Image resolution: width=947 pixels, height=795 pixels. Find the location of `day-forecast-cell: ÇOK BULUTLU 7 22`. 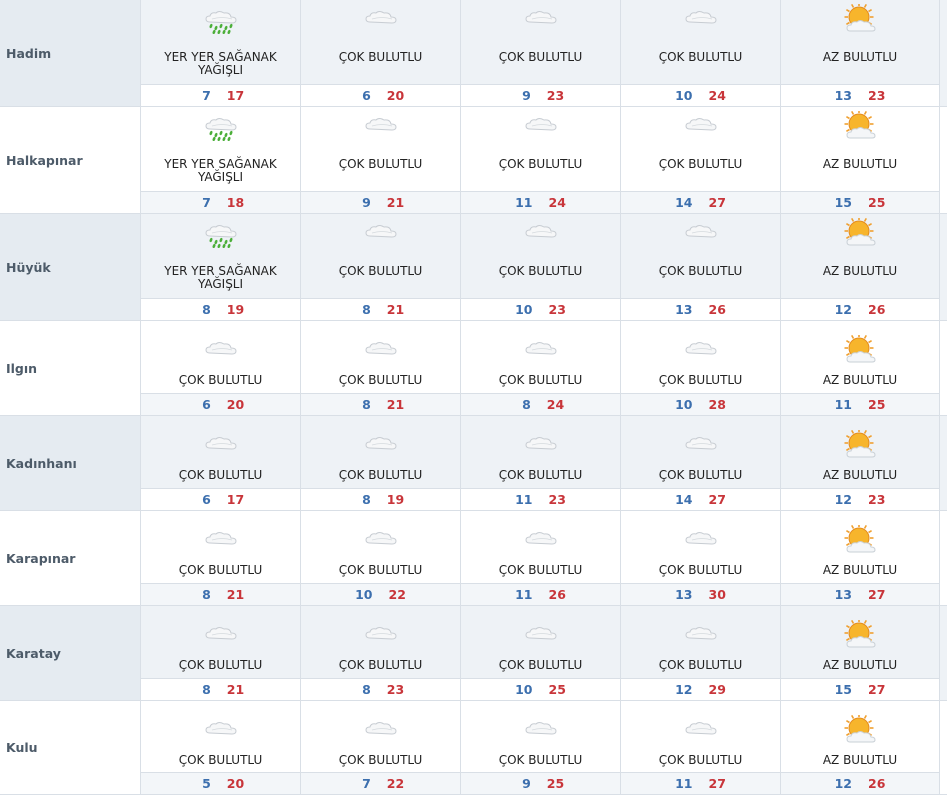

day-forecast-cell: ÇOK BULUTLU 7 22 is located at coordinates (381, 747).